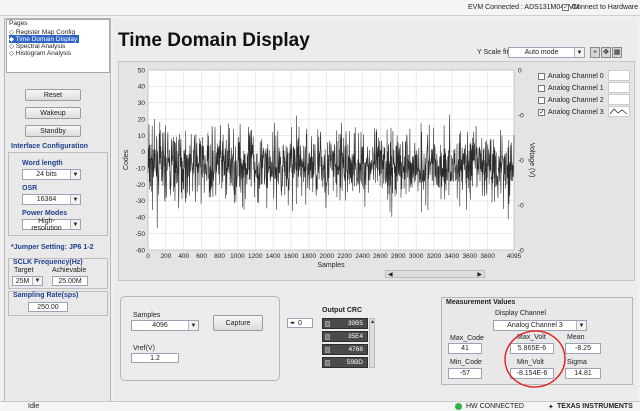 The height and width of the screenshot is (411, 640). I want to click on y2-axis-label: Voltage (V), so click(531, 160).